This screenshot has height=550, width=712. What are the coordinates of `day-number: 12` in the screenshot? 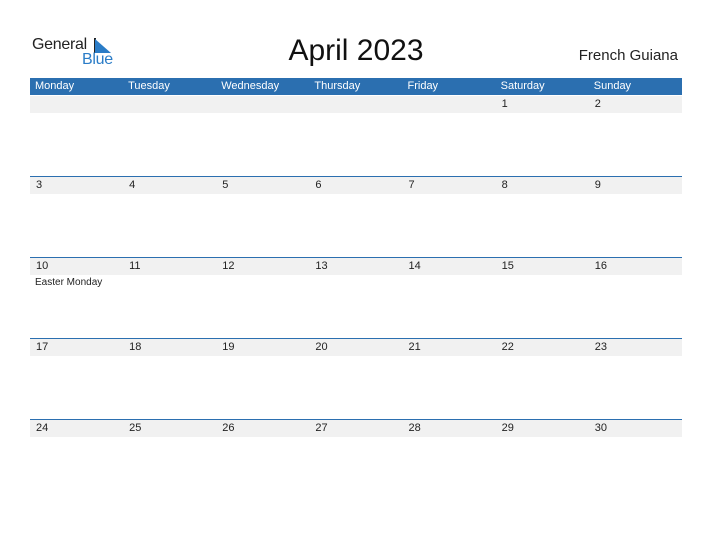 It's located at (228, 266).